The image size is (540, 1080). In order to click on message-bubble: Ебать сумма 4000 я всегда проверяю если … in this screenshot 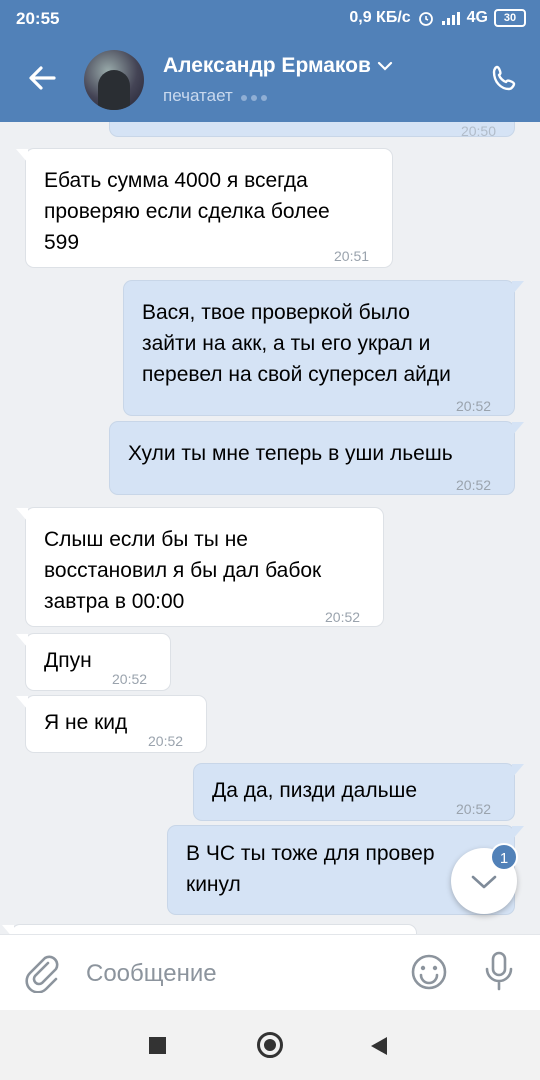, I will do `click(204, 208)`.